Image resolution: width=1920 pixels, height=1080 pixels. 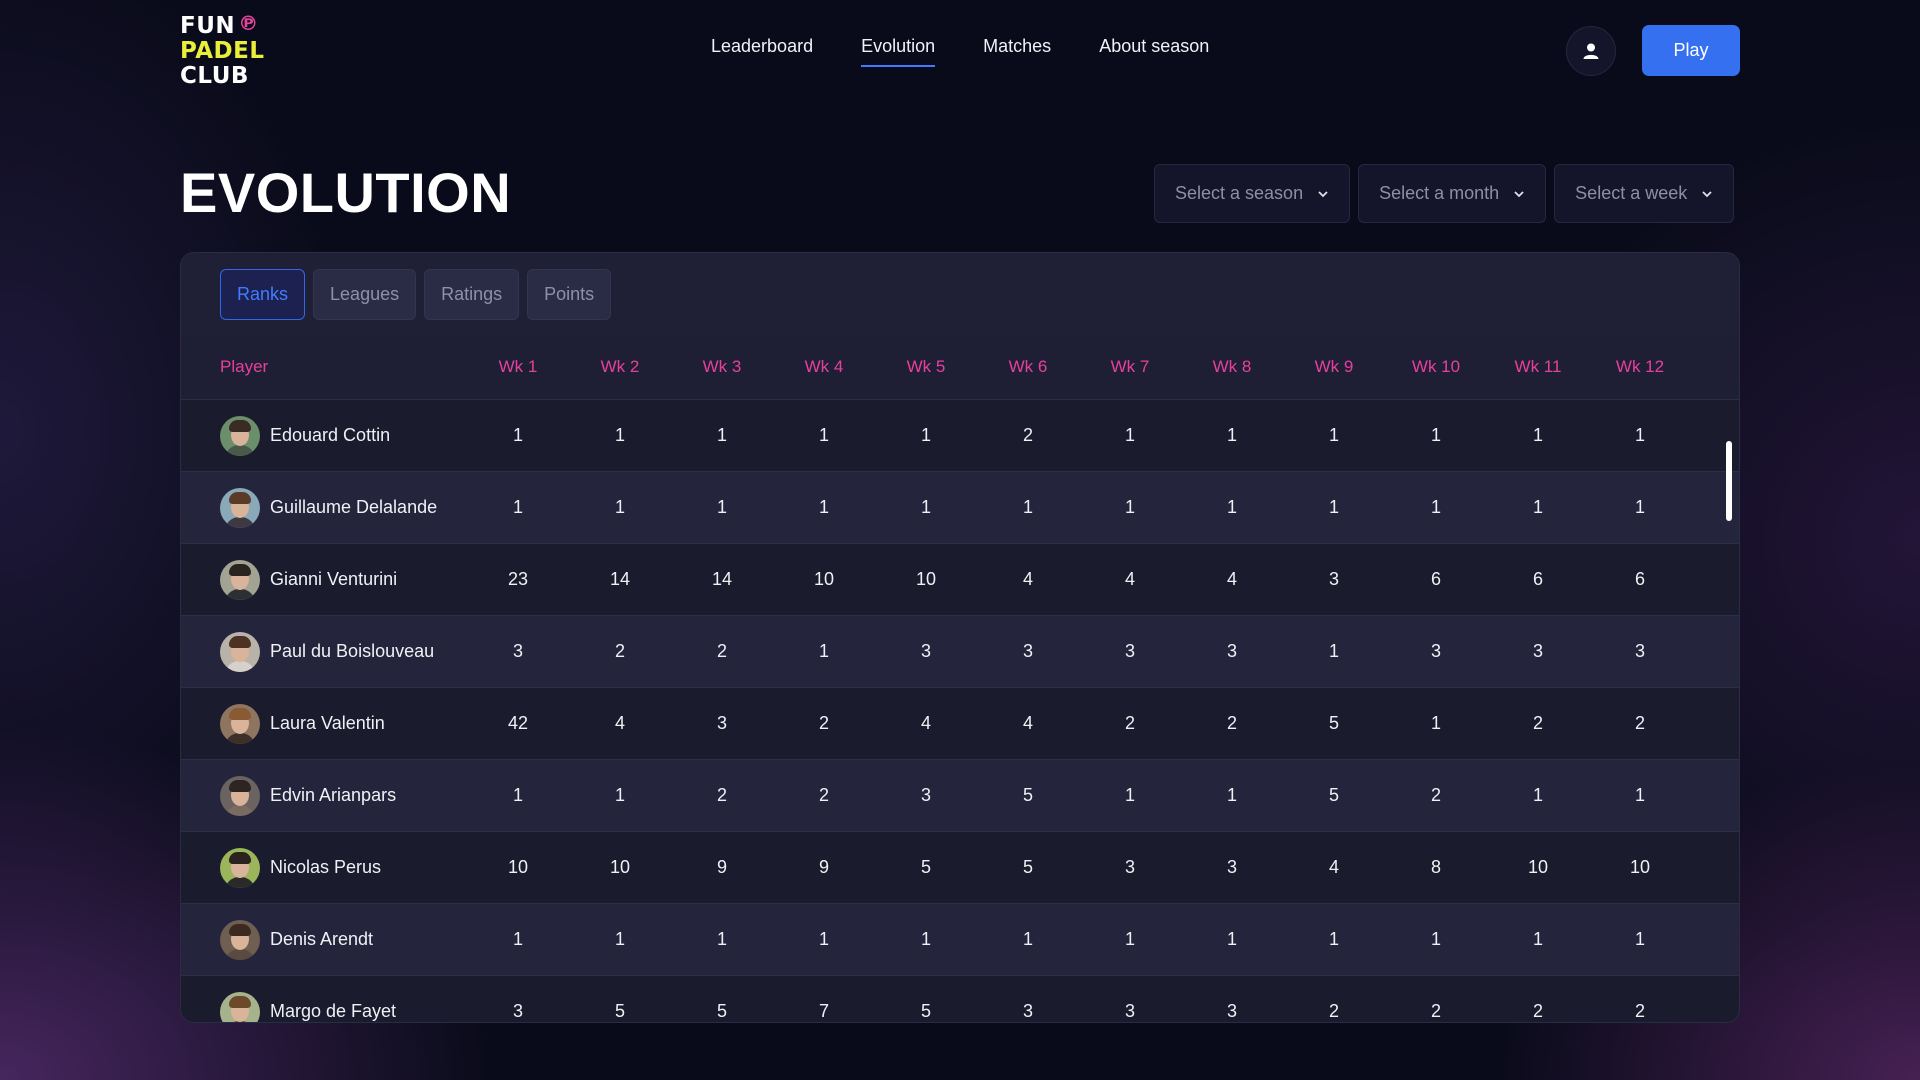 What do you see at coordinates (263, 294) in the screenshot?
I see `tab-ranks: Ranks` at bounding box center [263, 294].